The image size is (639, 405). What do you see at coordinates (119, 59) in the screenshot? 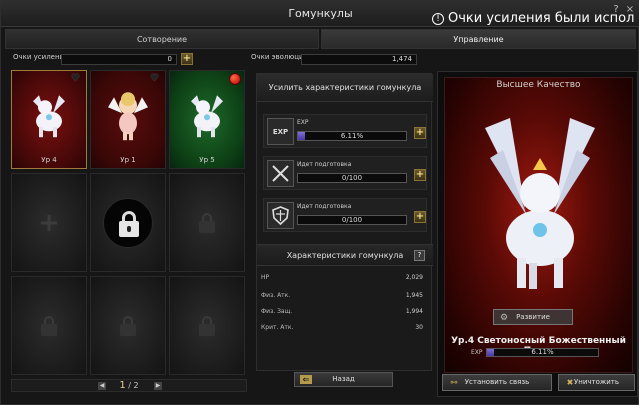
I see `boost-points-value: 0` at bounding box center [119, 59].